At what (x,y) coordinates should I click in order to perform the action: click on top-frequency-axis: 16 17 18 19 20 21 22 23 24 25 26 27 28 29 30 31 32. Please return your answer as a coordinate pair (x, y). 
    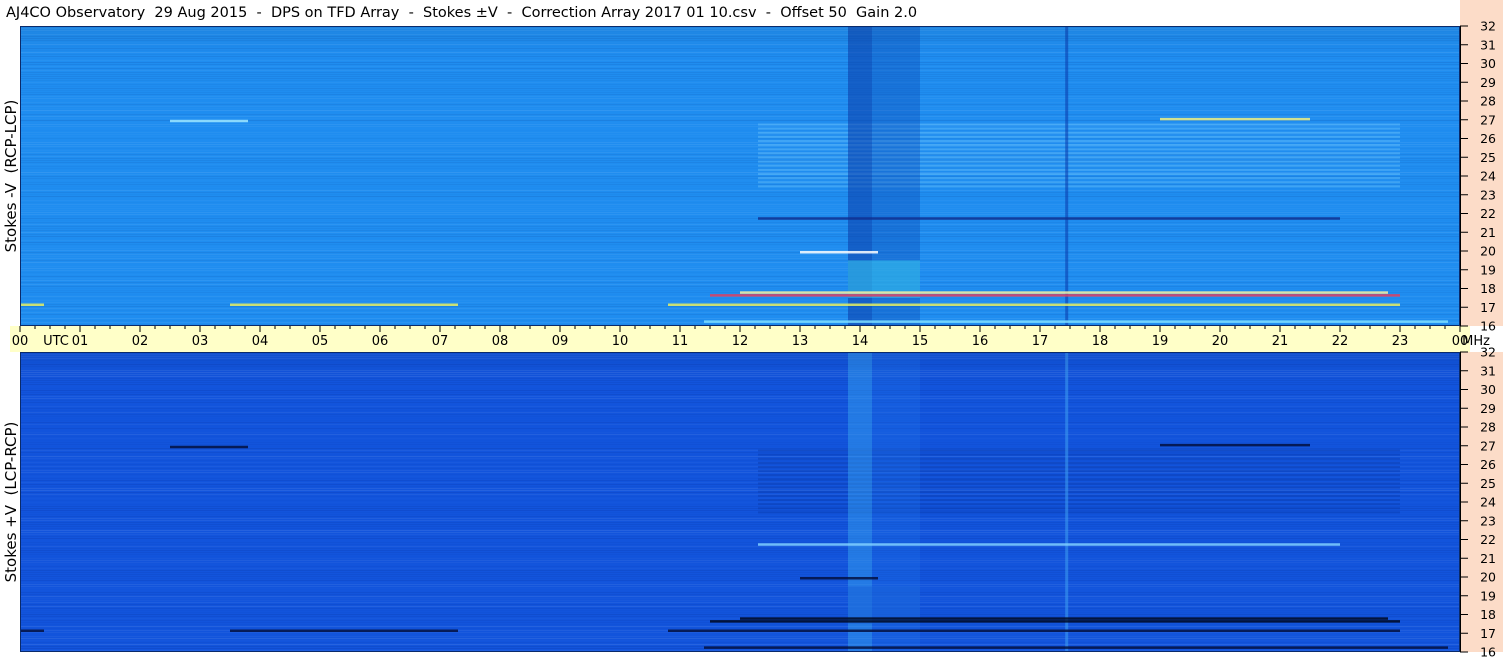
    Looking at the image, I should click on (1481, 167).